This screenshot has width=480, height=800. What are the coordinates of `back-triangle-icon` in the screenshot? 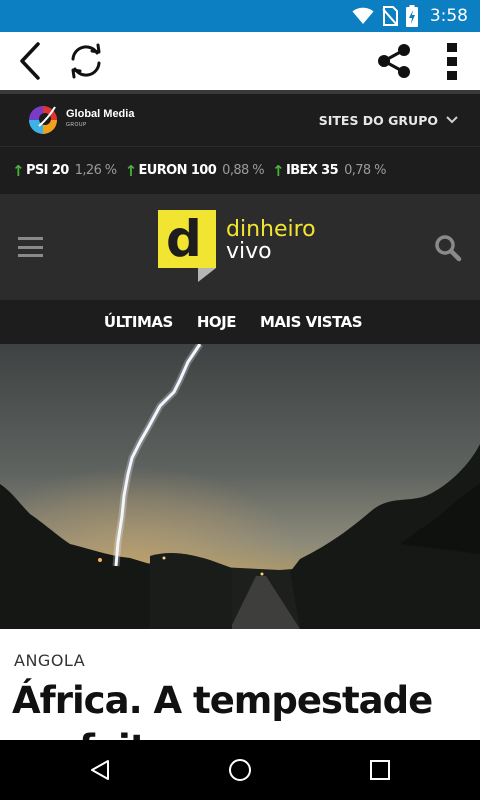 It's located at (100, 770).